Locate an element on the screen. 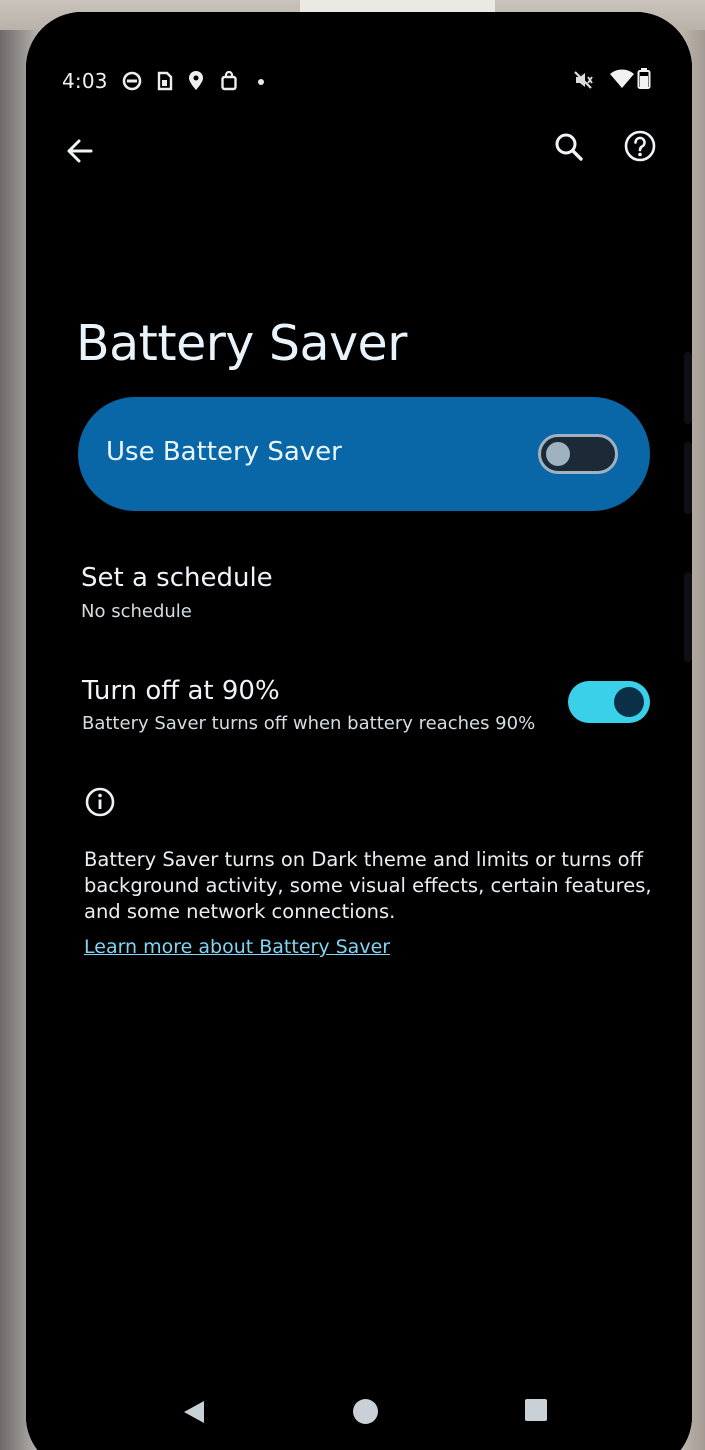 This screenshot has height=1450, width=705. nav-back-icon is located at coordinates (194, 1414).